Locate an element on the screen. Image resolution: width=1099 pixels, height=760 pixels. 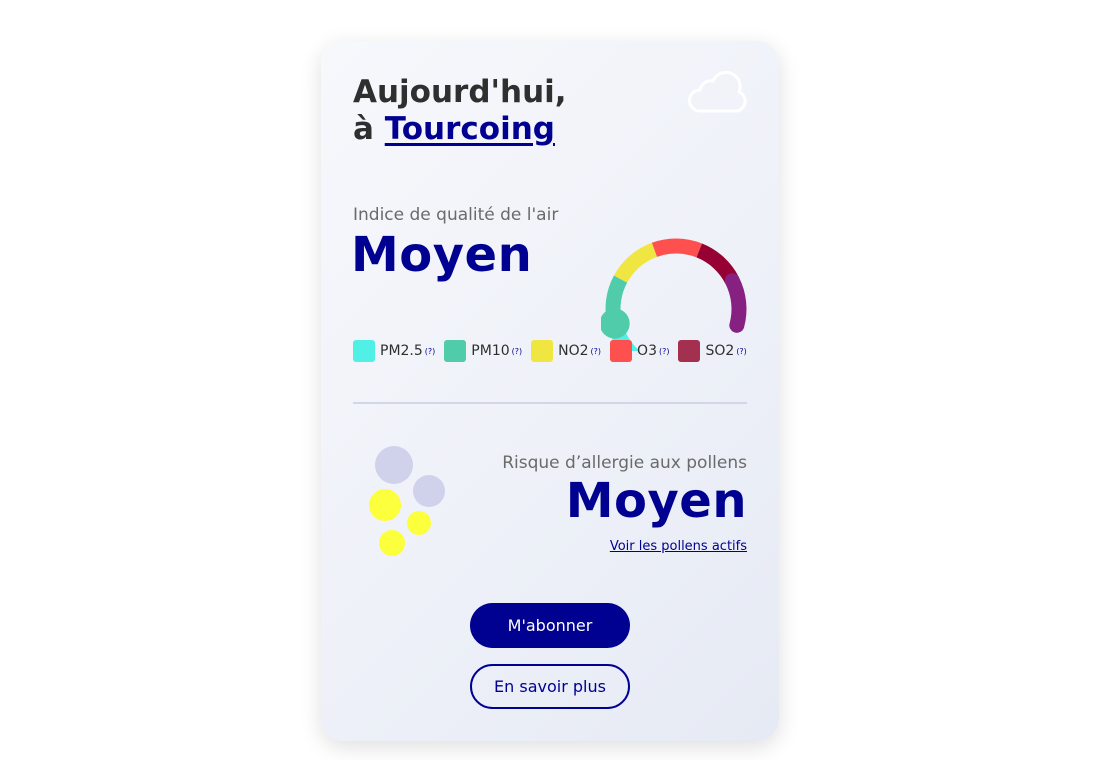
learn-more-button: En savoir plus is located at coordinates (550, 686).